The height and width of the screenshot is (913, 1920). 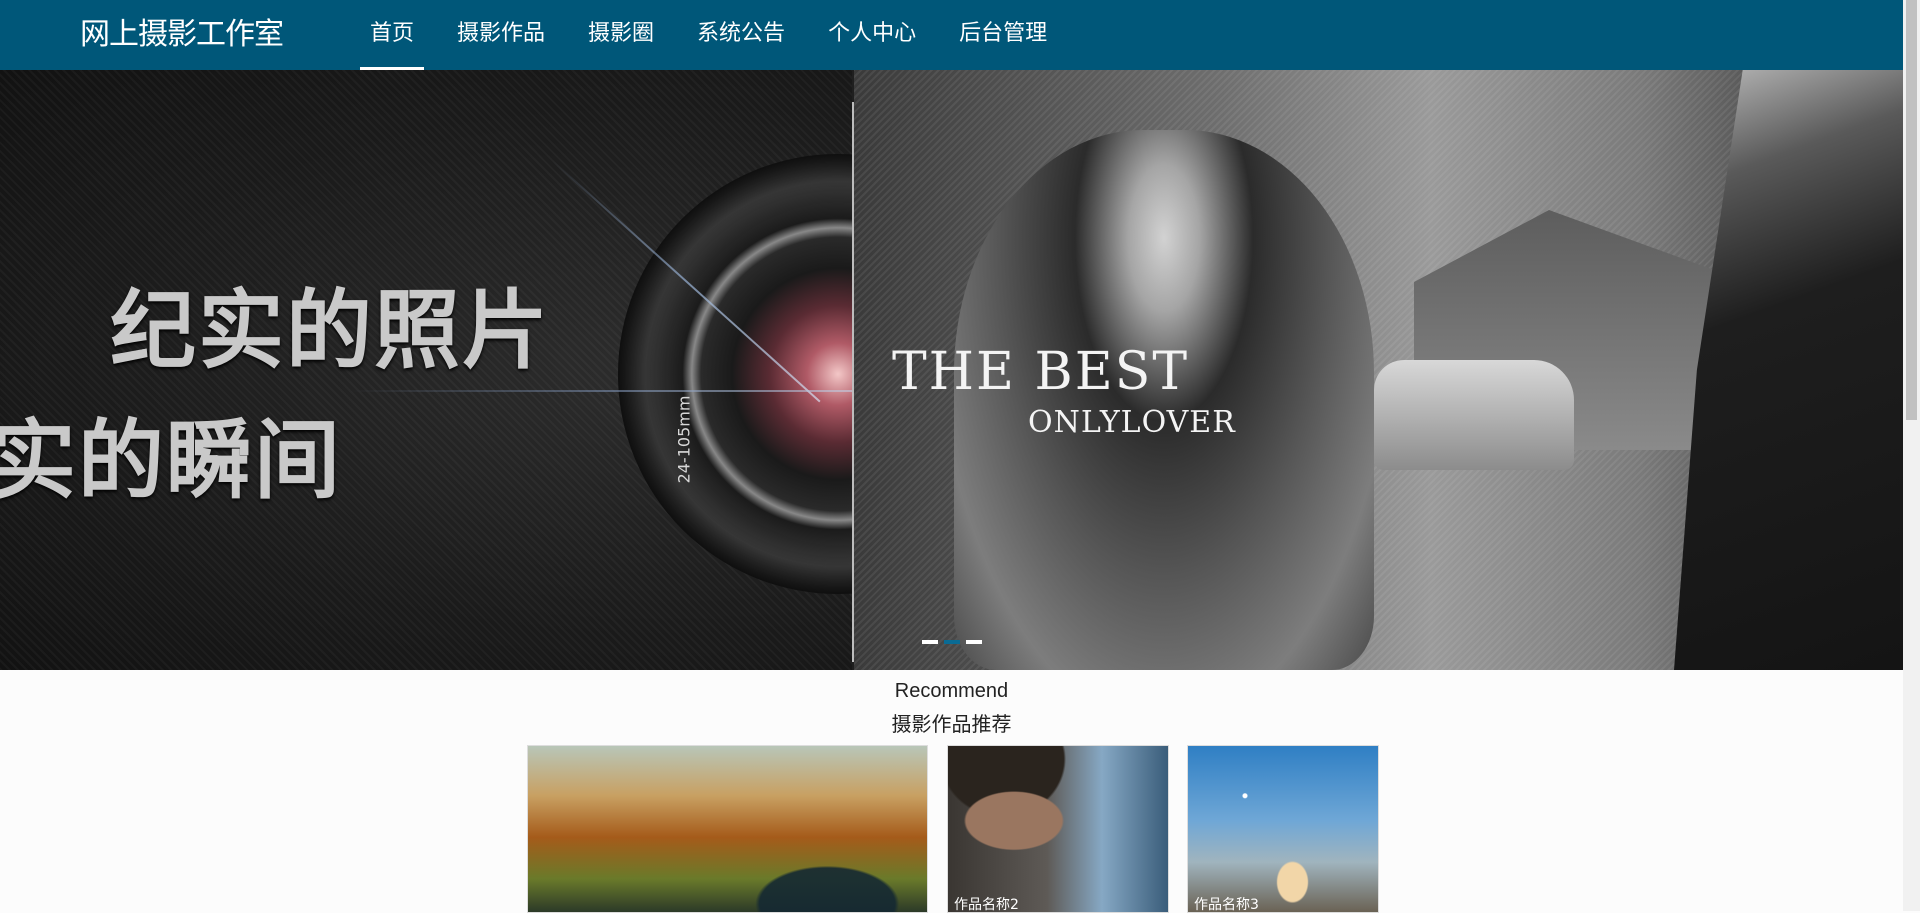 I want to click on recommend-card-caption: 作品名称3, so click(x=1226, y=905).